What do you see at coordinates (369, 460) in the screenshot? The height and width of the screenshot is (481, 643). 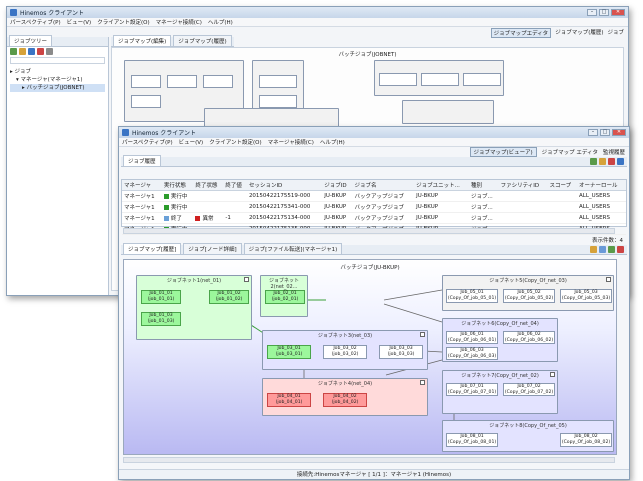 I see `map-hscrollbar` at bounding box center [369, 460].